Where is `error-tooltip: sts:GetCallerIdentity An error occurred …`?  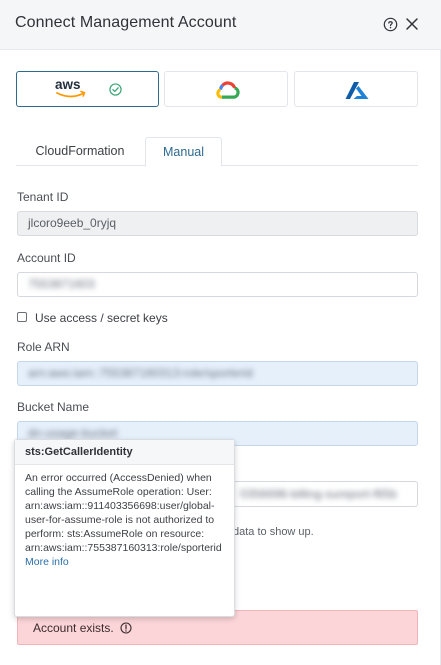 error-tooltip: sts:GetCallerIdentity An error occurred … is located at coordinates (124, 528).